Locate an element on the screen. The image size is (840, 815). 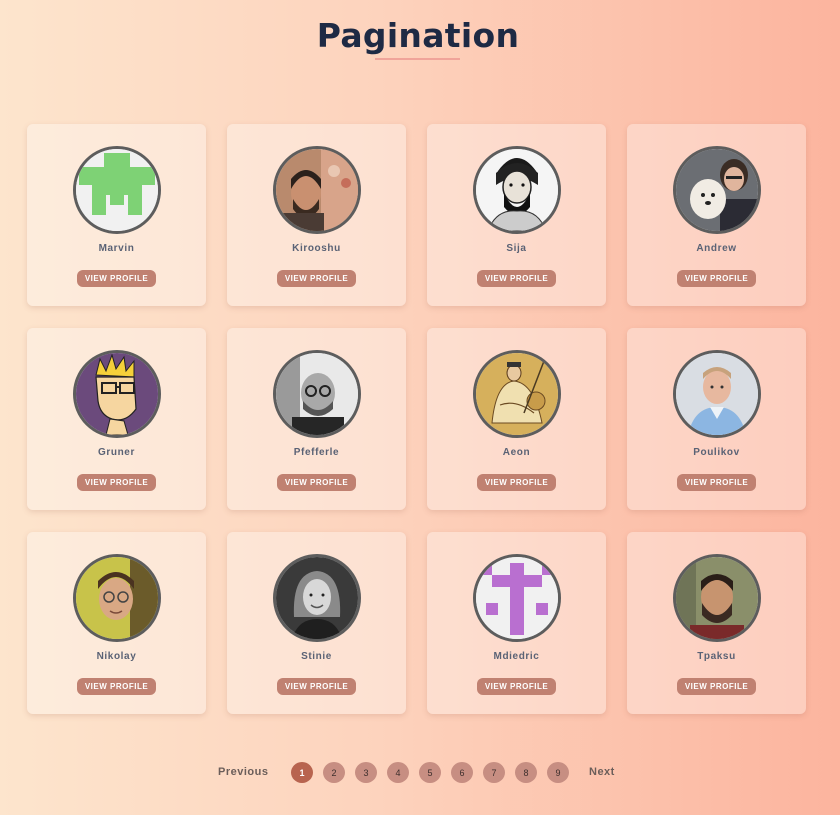
cartoon-avatar is located at coordinates (117, 394).